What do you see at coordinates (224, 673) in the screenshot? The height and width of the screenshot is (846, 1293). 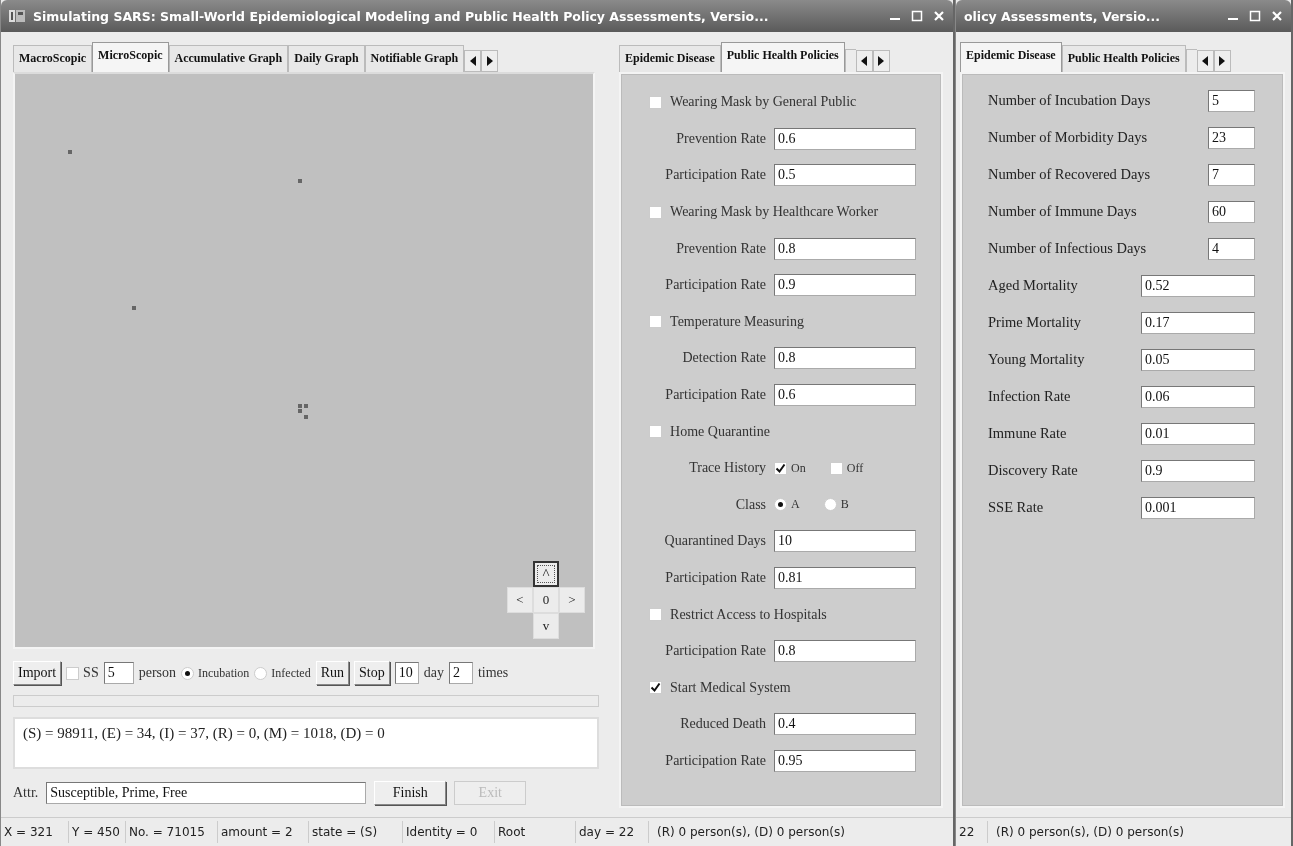 I see `radio-label: Incubation` at bounding box center [224, 673].